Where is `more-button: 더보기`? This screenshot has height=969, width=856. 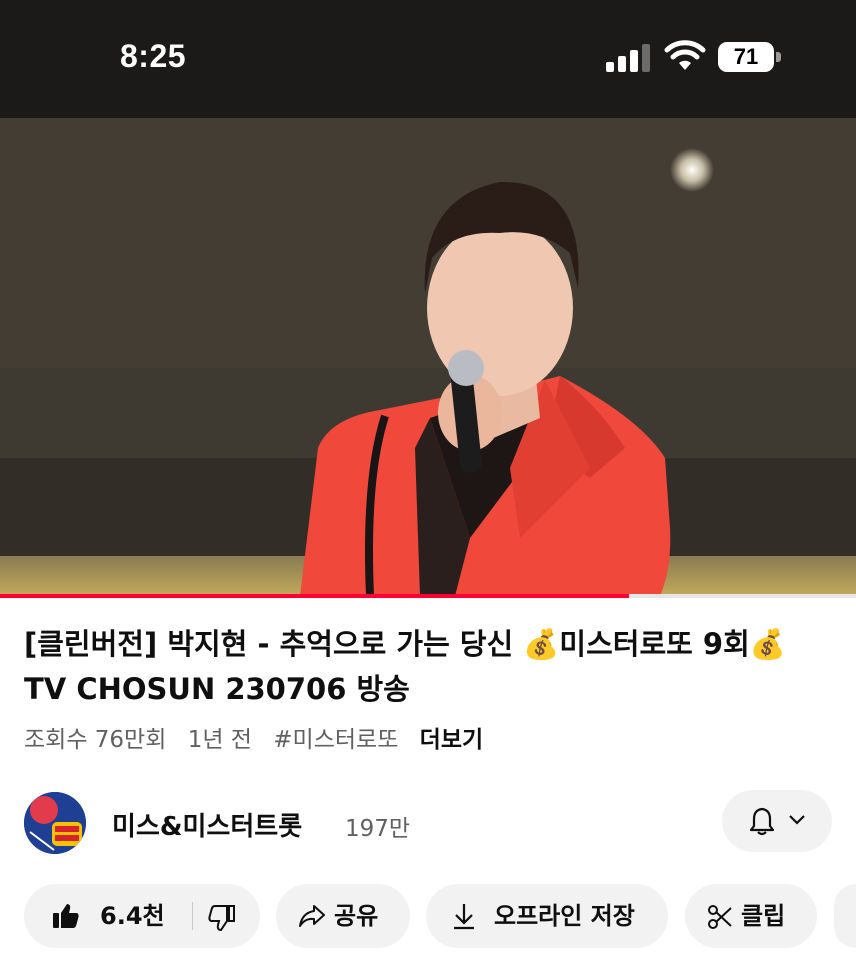 more-button: 더보기 is located at coordinates (451, 740).